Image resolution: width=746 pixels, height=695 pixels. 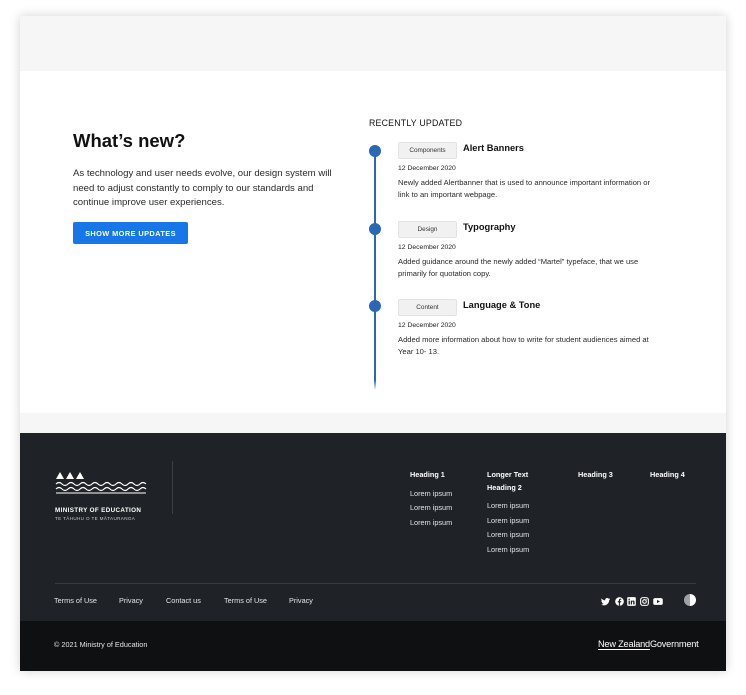 I want to click on tag-chip: Content, so click(x=427, y=307).